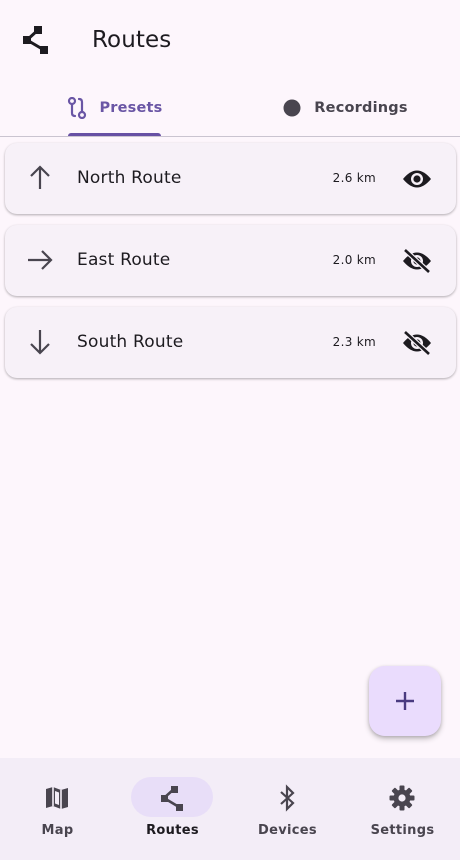  I want to click on route-item-east: East Route 2.0 km, so click(230, 260).